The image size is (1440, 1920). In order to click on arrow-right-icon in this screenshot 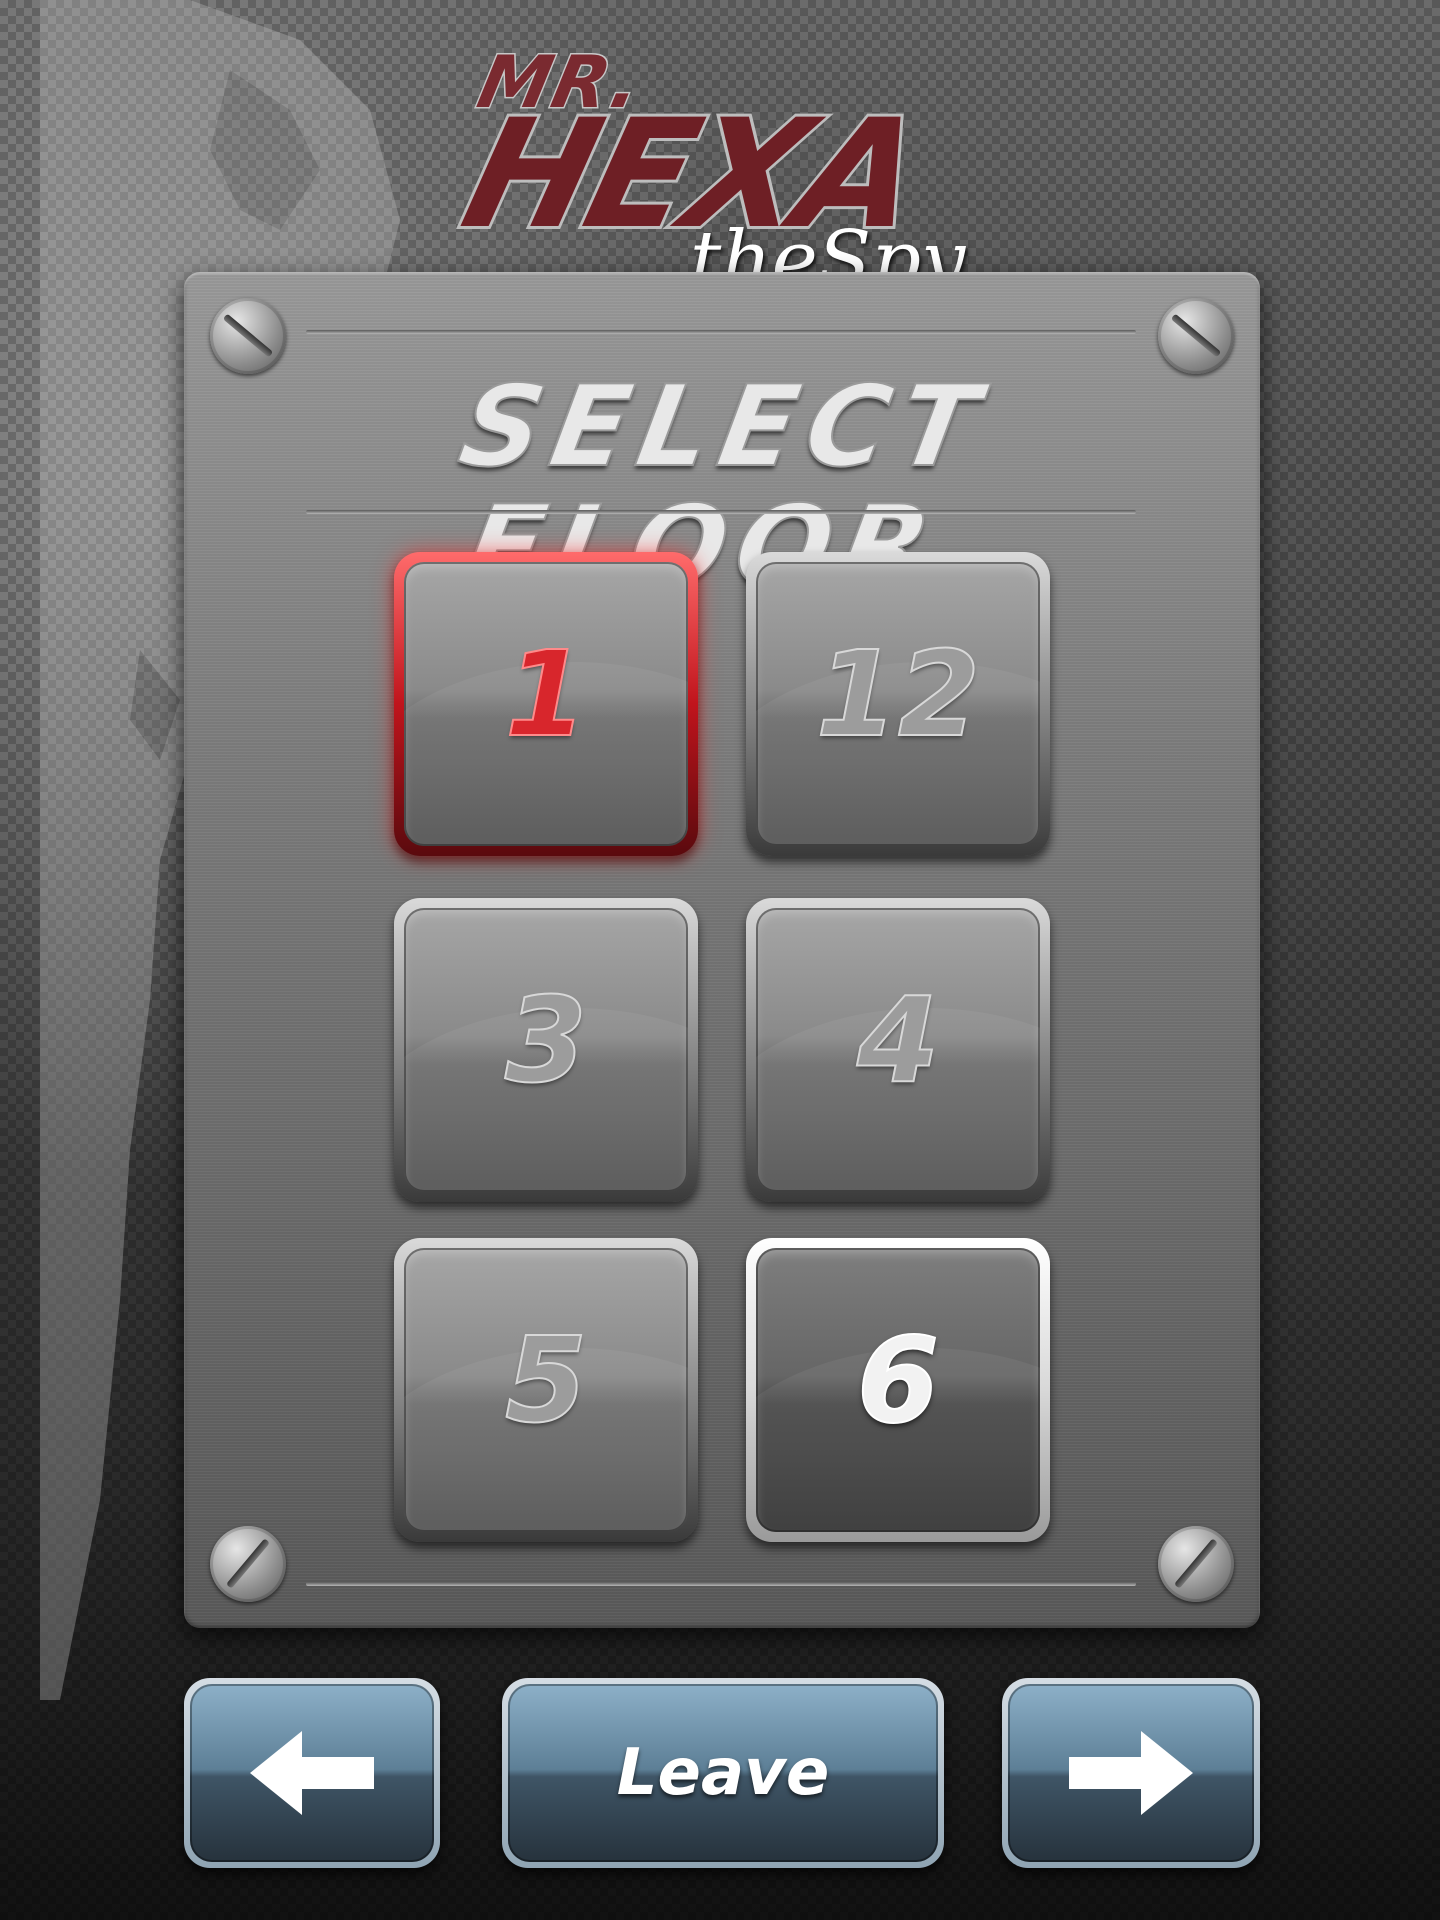, I will do `click(1131, 1773)`.